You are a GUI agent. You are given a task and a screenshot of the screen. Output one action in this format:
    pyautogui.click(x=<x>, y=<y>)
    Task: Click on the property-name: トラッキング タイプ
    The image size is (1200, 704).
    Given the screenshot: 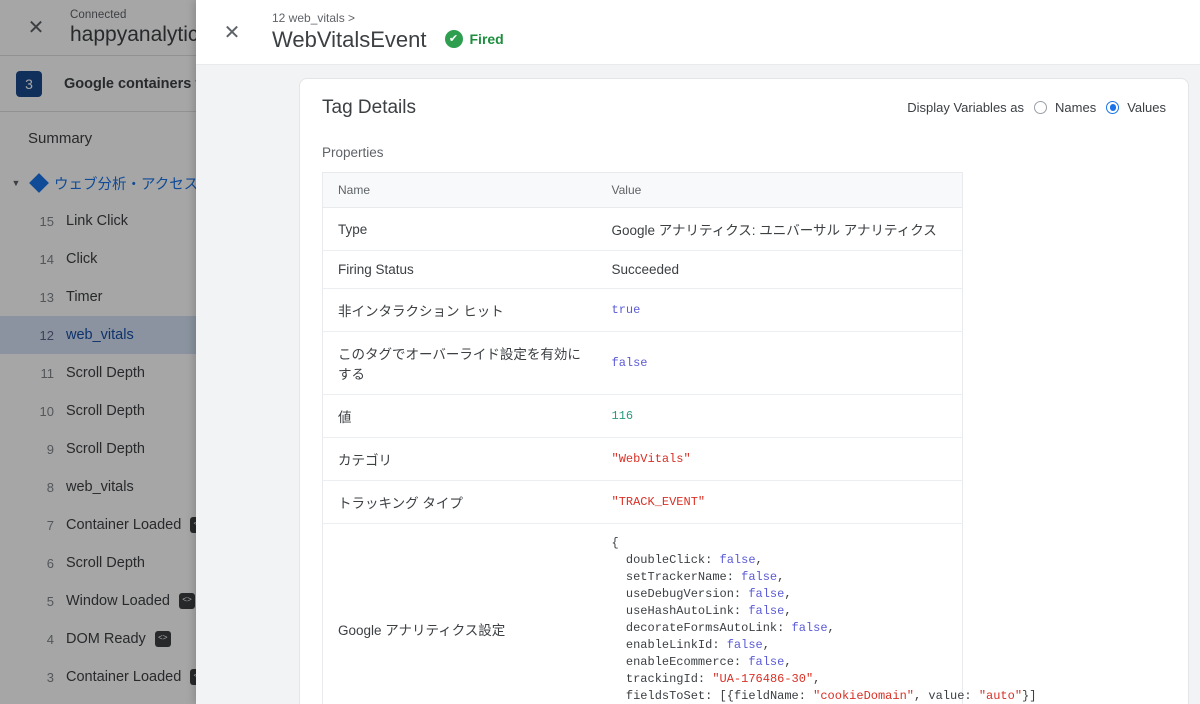 What is the action you would take?
    pyautogui.click(x=459, y=502)
    